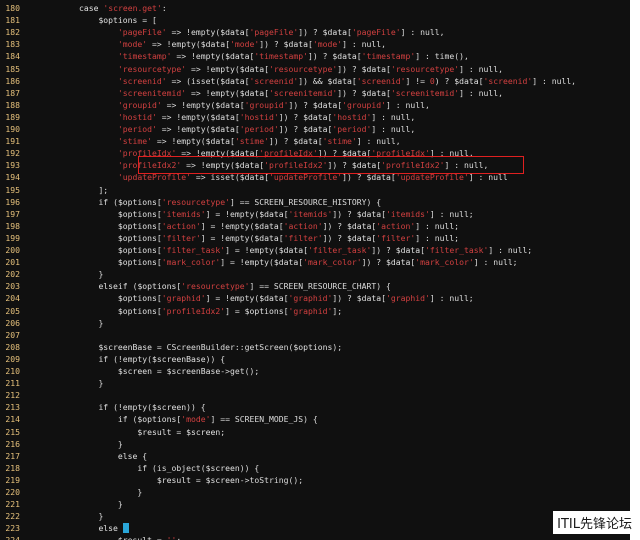  Describe the element at coordinates (320, 20) in the screenshot. I see `code-line: 181 $options = [` at that location.